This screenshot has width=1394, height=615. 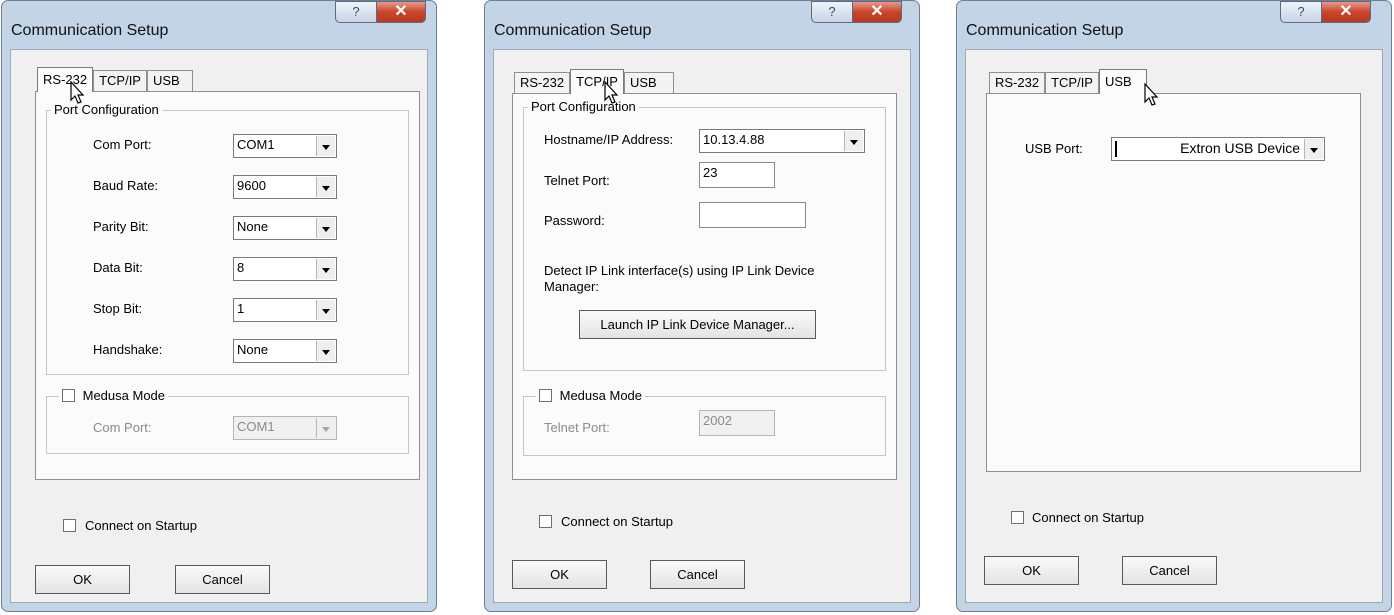 I want to click on detect-text-cont: Manager:, so click(x=571, y=286).